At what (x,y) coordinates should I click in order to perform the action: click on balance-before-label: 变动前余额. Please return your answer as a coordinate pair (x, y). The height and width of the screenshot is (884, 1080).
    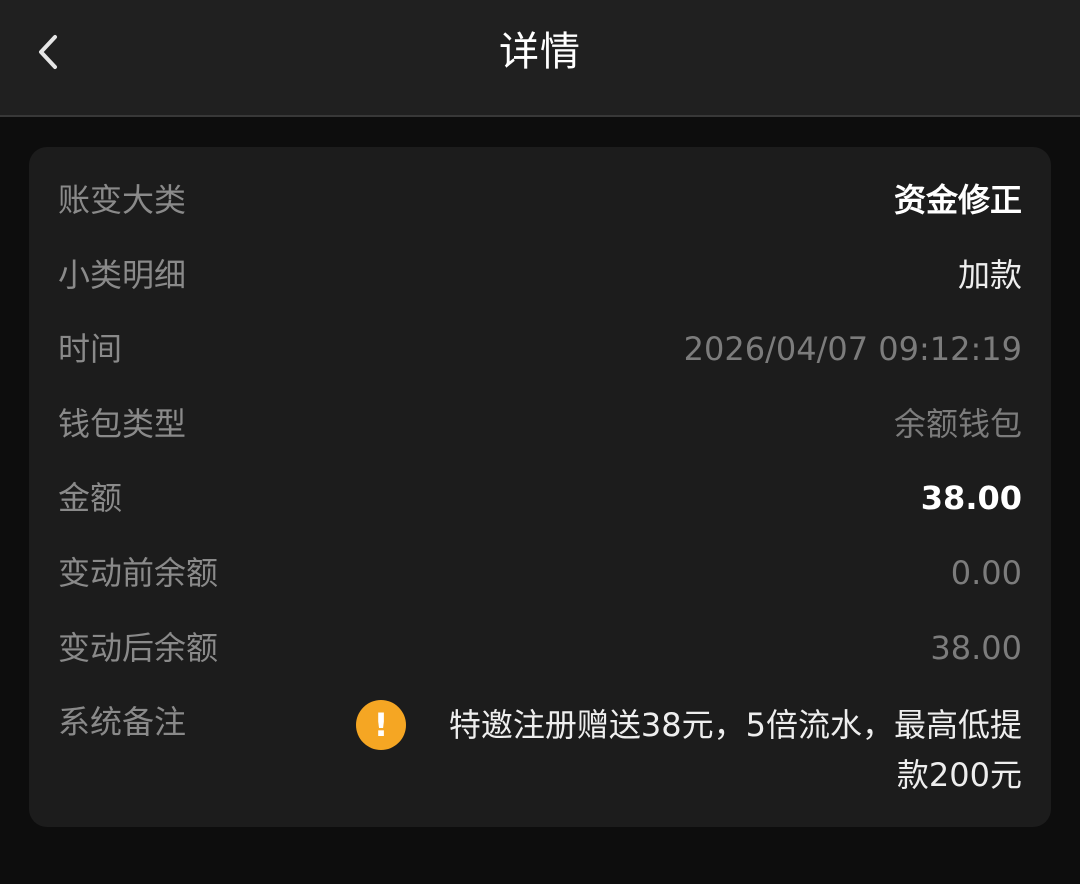
    Looking at the image, I should click on (138, 573).